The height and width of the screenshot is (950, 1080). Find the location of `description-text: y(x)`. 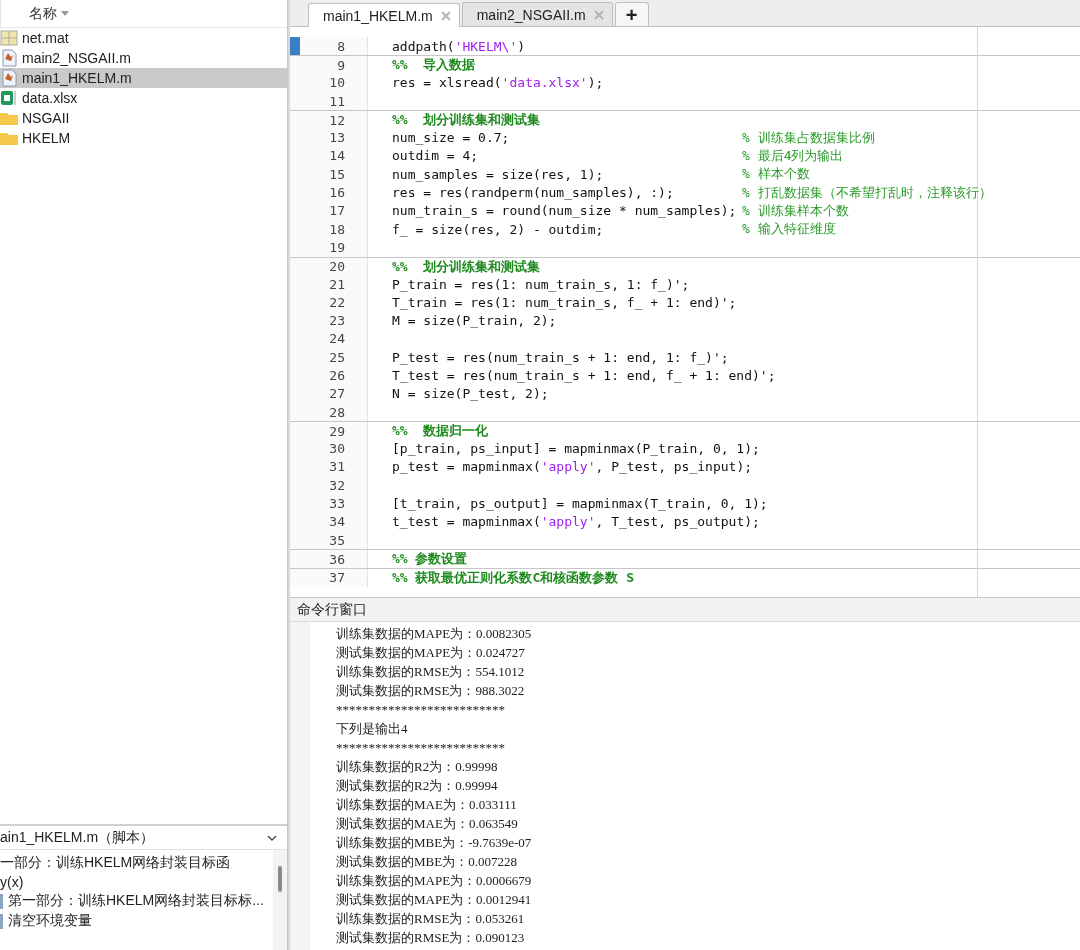

description-text: y(x) is located at coordinates (12, 882).